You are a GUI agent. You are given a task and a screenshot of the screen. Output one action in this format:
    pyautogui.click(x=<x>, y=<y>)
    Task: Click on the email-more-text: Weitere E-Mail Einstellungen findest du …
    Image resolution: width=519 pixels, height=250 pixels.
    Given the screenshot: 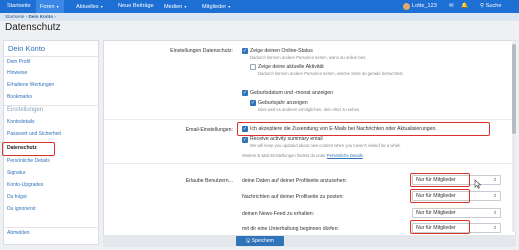 What is the action you would take?
    pyautogui.click(x=284, y=155)
    